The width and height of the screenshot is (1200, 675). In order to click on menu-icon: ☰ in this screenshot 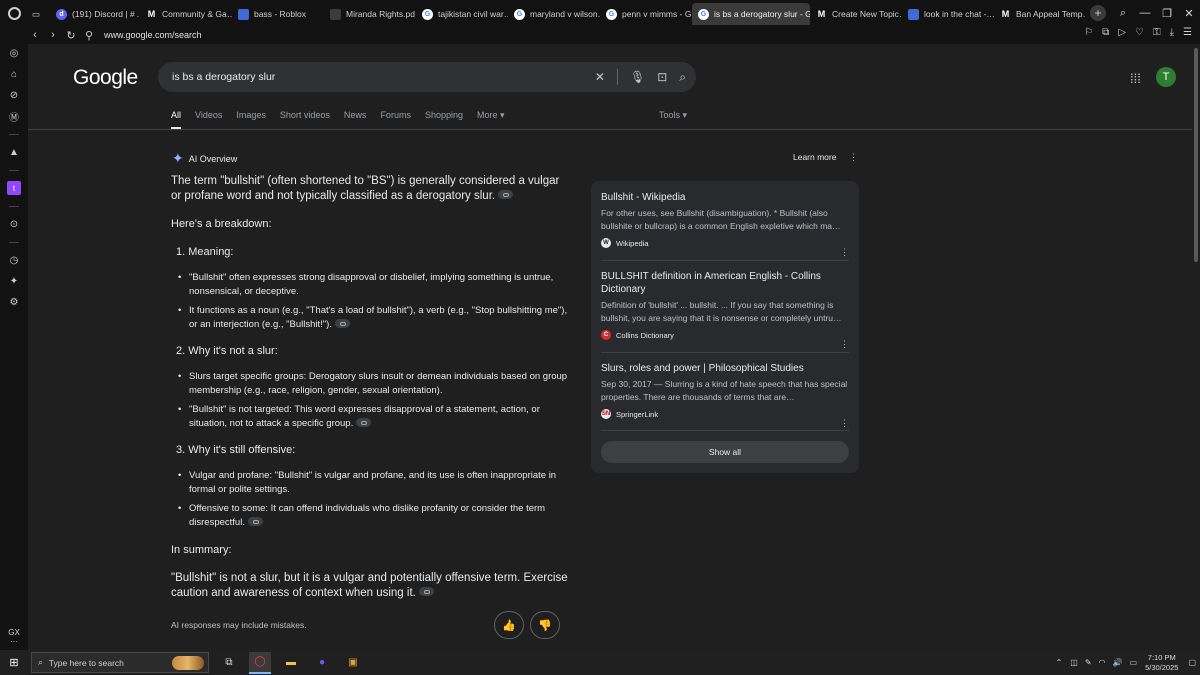, I will do `click(1187, 32)`.